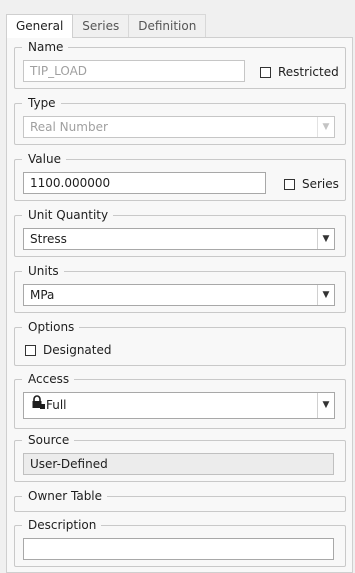  What do you see at coordinates (179, 295) in the screenshot?
I see `units-select: MPa ▼` at bounding box center [179, 295].